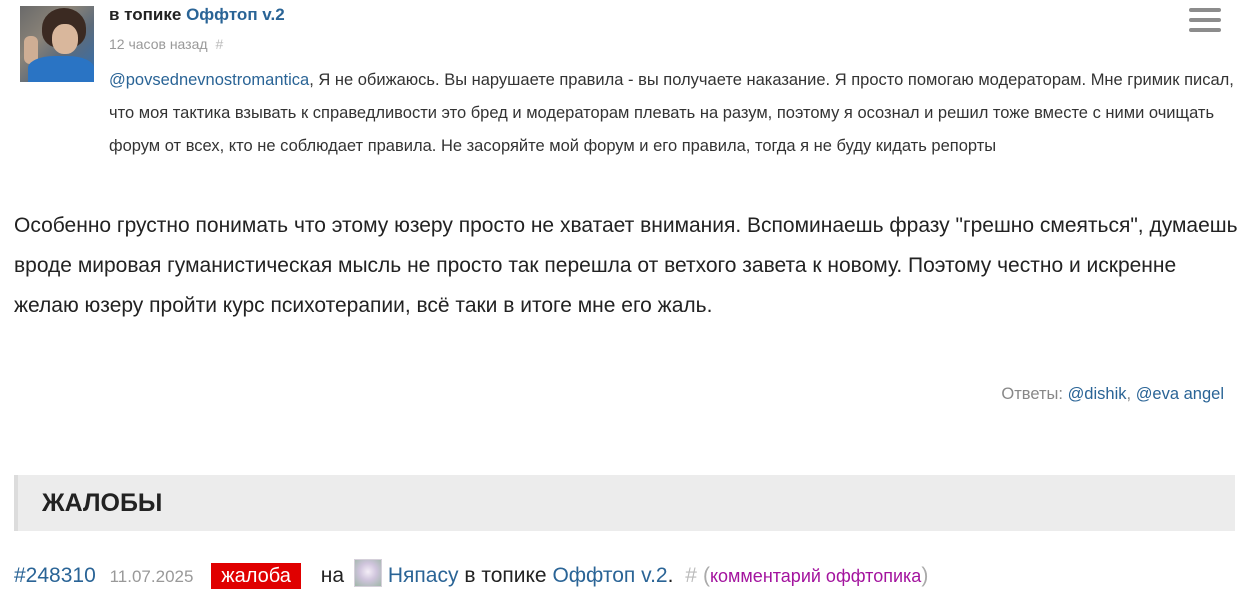 The image size is (1253, 612). I want to click on quote-author-avatar, so click(57, 44).